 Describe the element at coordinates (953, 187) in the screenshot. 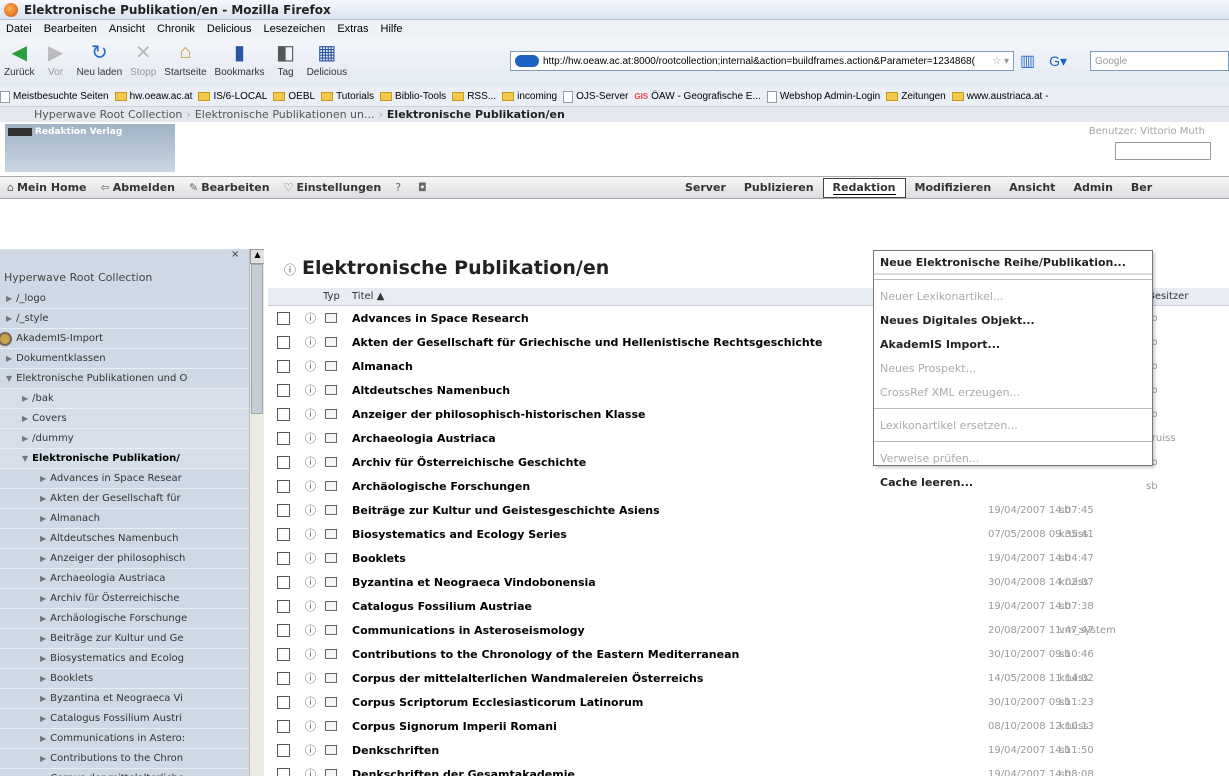

I see `menu-modifizieren: Modifizieren` at that location.